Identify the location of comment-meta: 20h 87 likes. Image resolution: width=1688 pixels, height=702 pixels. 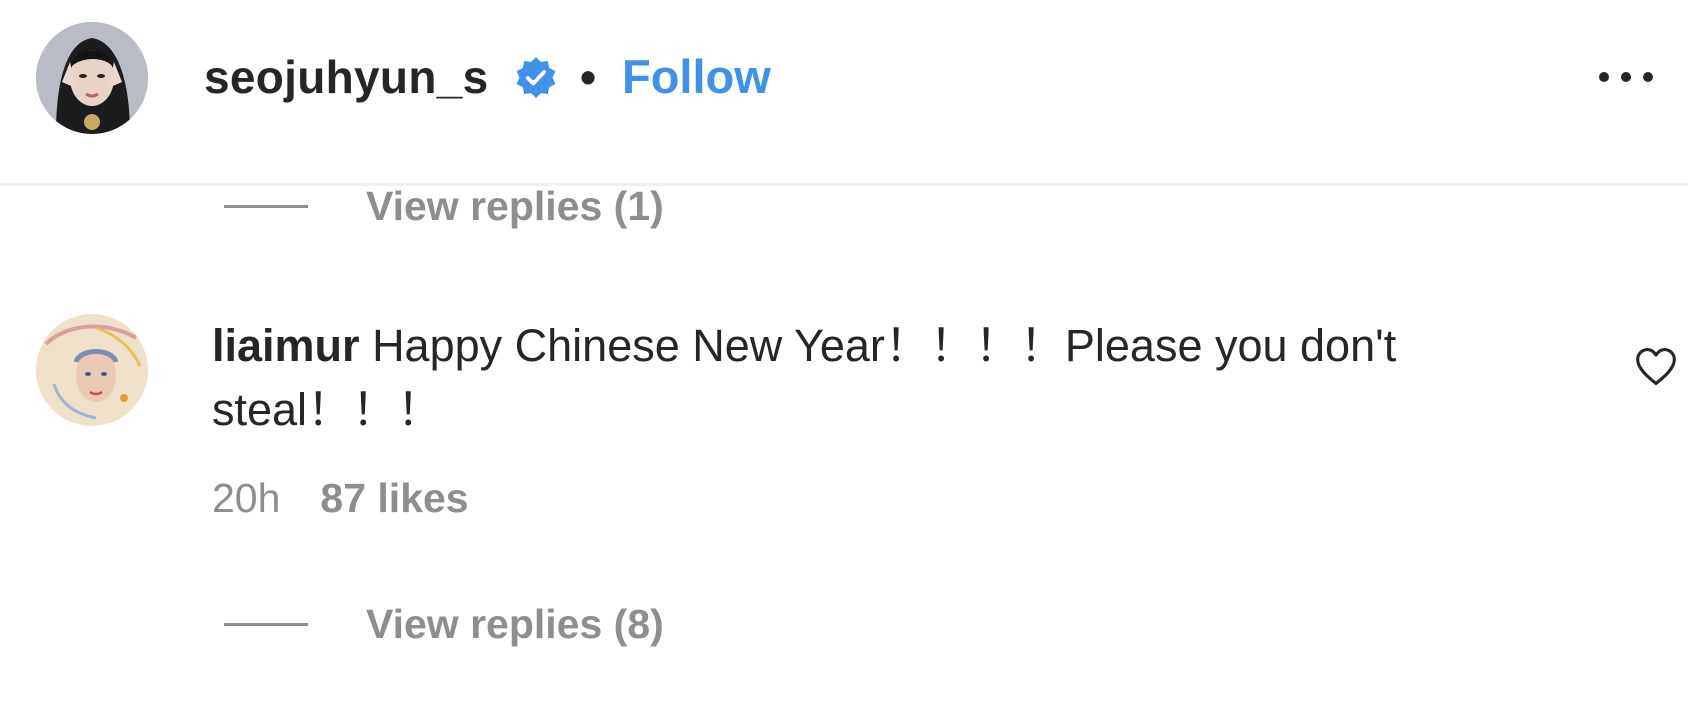
(340, 498).